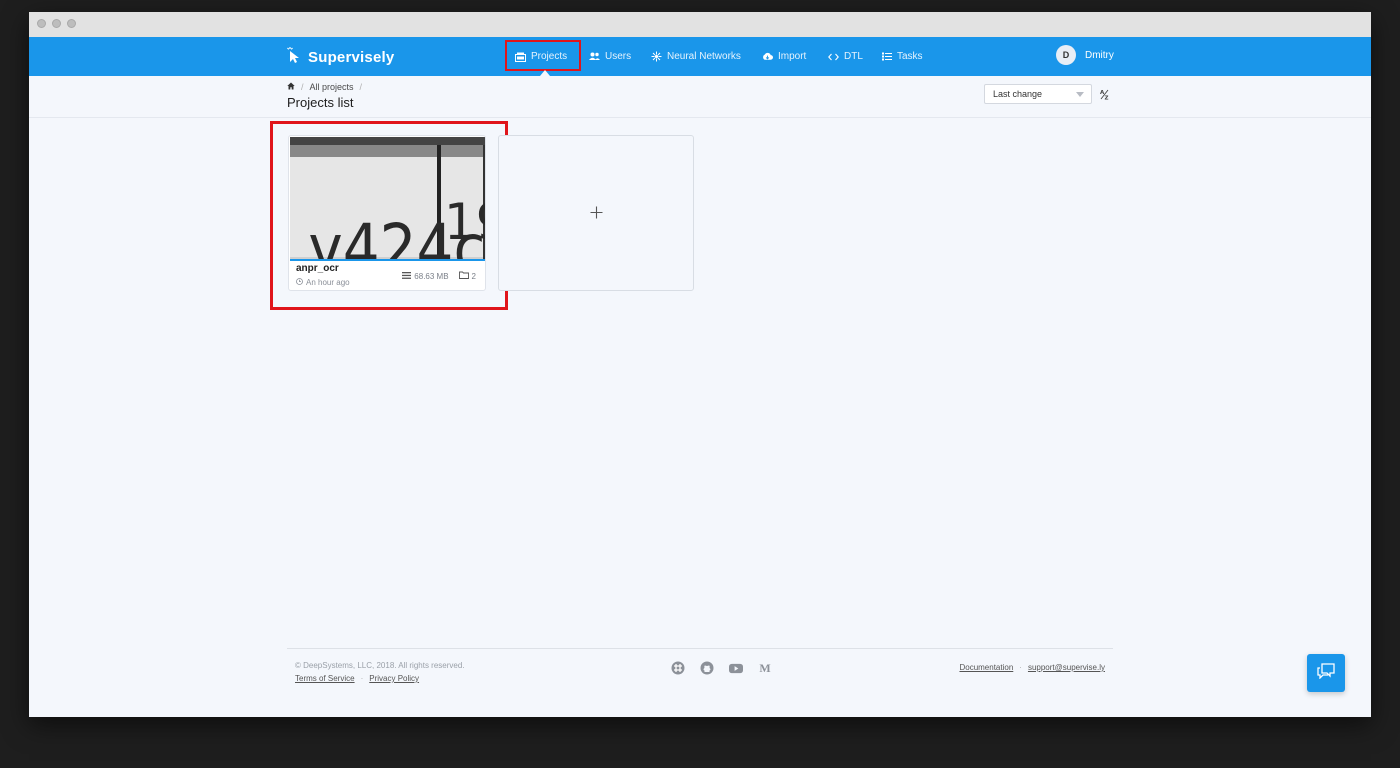 Image resolution: width=1400 pixels, height=768 pixels. I want to click on breadcrumb-all-projects: All projects, so click(332, 87).